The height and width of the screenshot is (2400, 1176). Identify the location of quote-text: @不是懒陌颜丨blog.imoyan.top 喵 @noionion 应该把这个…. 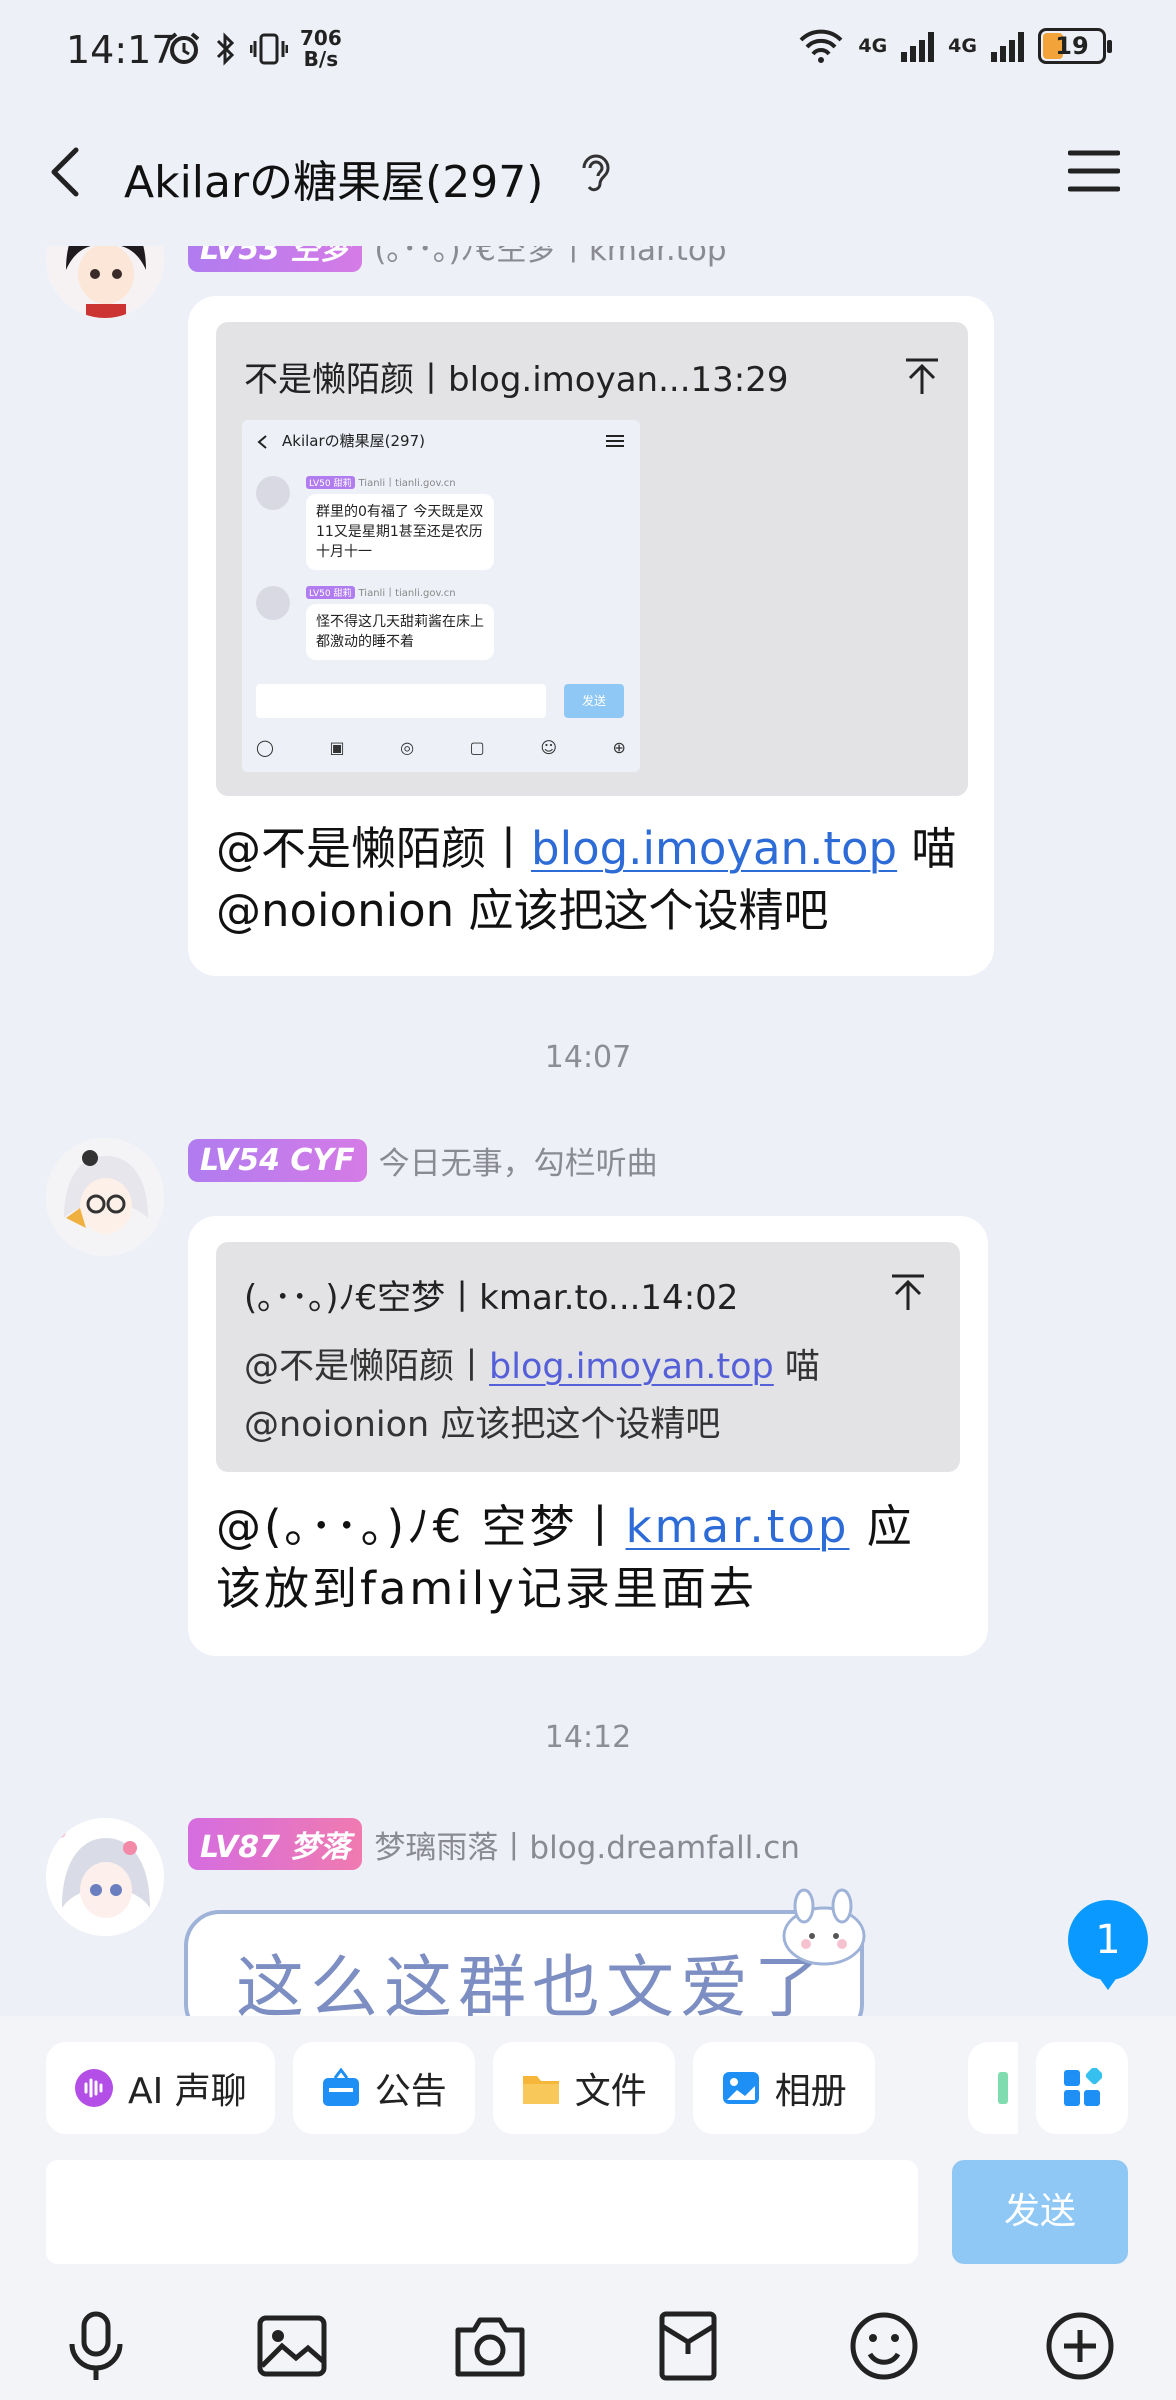
(532, 1396).